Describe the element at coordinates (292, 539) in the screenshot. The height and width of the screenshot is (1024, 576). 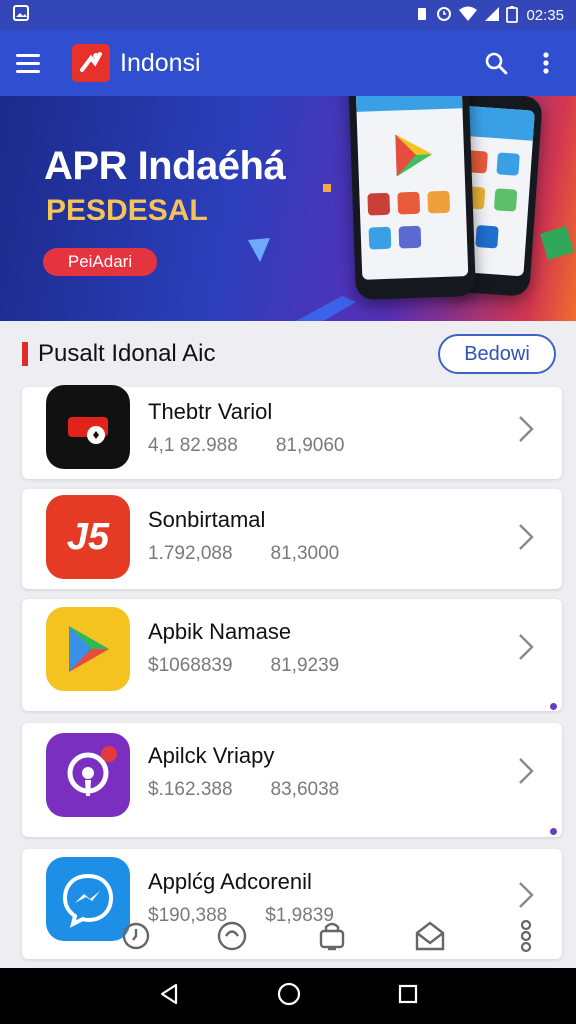
I see `app-card: J5 Sonbirtamal 1.792,088 81,3000` at that location.